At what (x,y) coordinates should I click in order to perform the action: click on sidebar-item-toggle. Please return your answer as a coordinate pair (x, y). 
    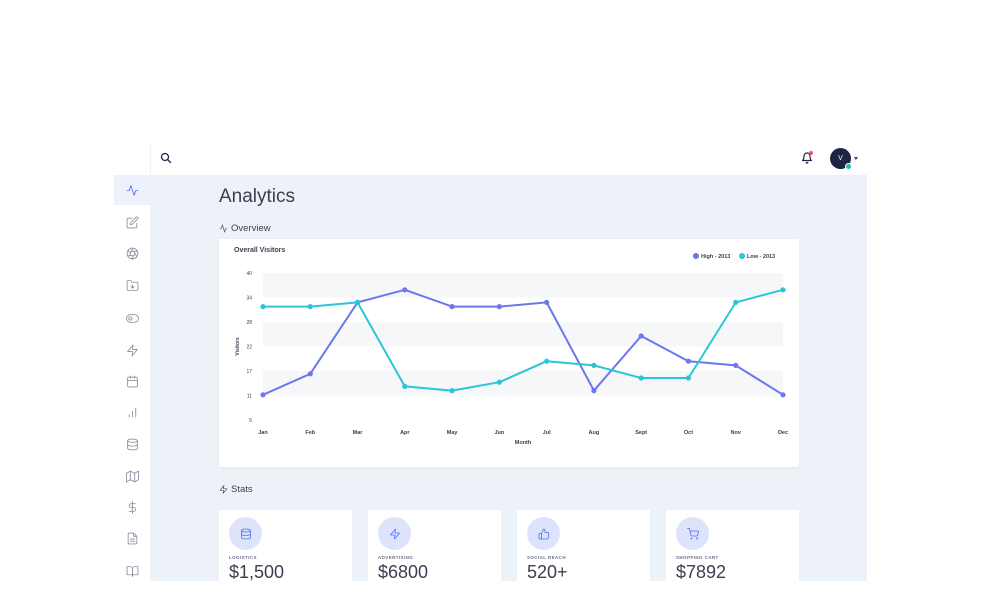
    Looking at the image, I should click on (132, 318).